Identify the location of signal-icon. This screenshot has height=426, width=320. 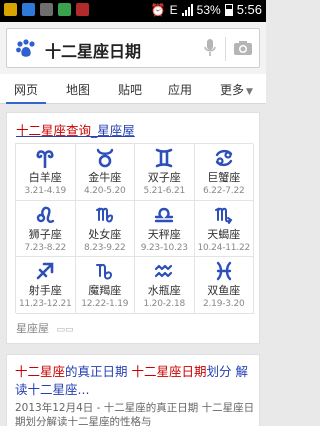
(187, 9).